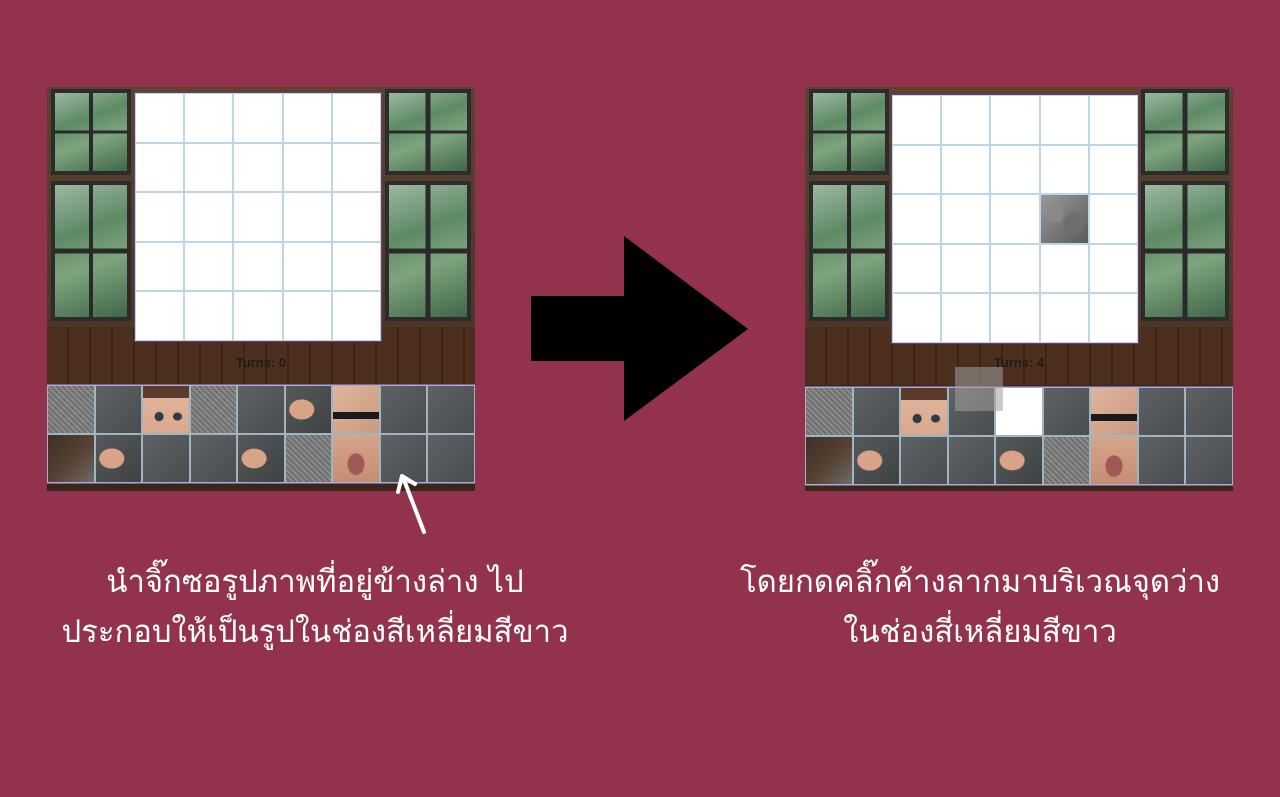 This screenshot has width=1280, height=797. Describe the element at coordinates (428, 251) in the screenshot. I see `window-right-bottom` at that location.